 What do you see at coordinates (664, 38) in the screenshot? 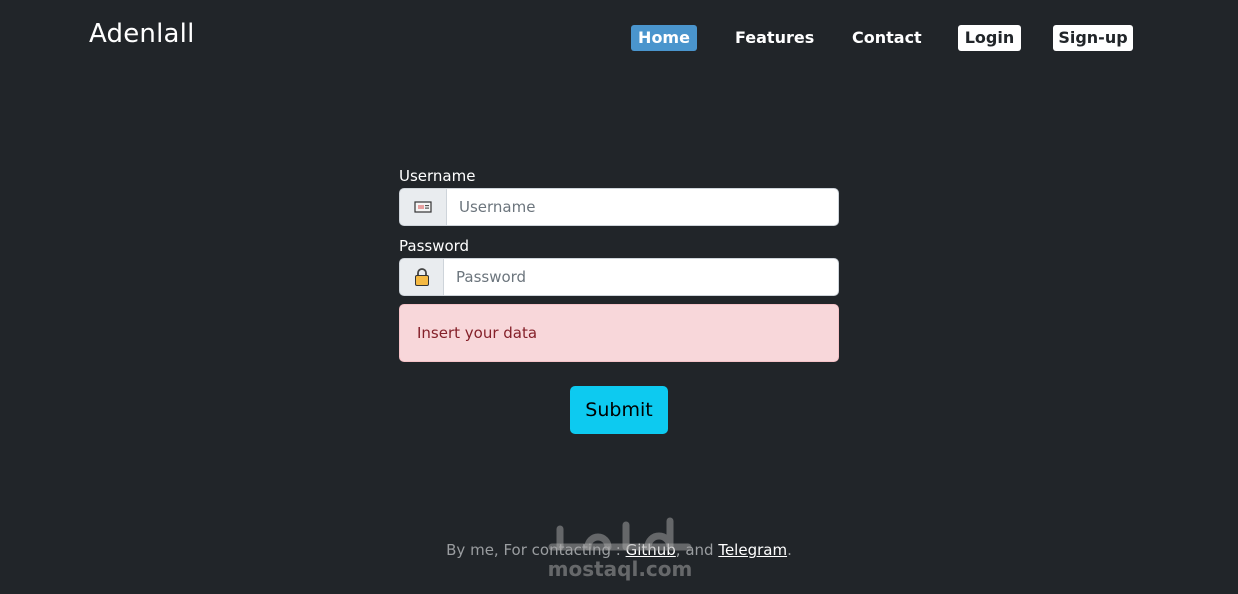
I see `nav-home-link: Home` at bounding box center [664, 38].